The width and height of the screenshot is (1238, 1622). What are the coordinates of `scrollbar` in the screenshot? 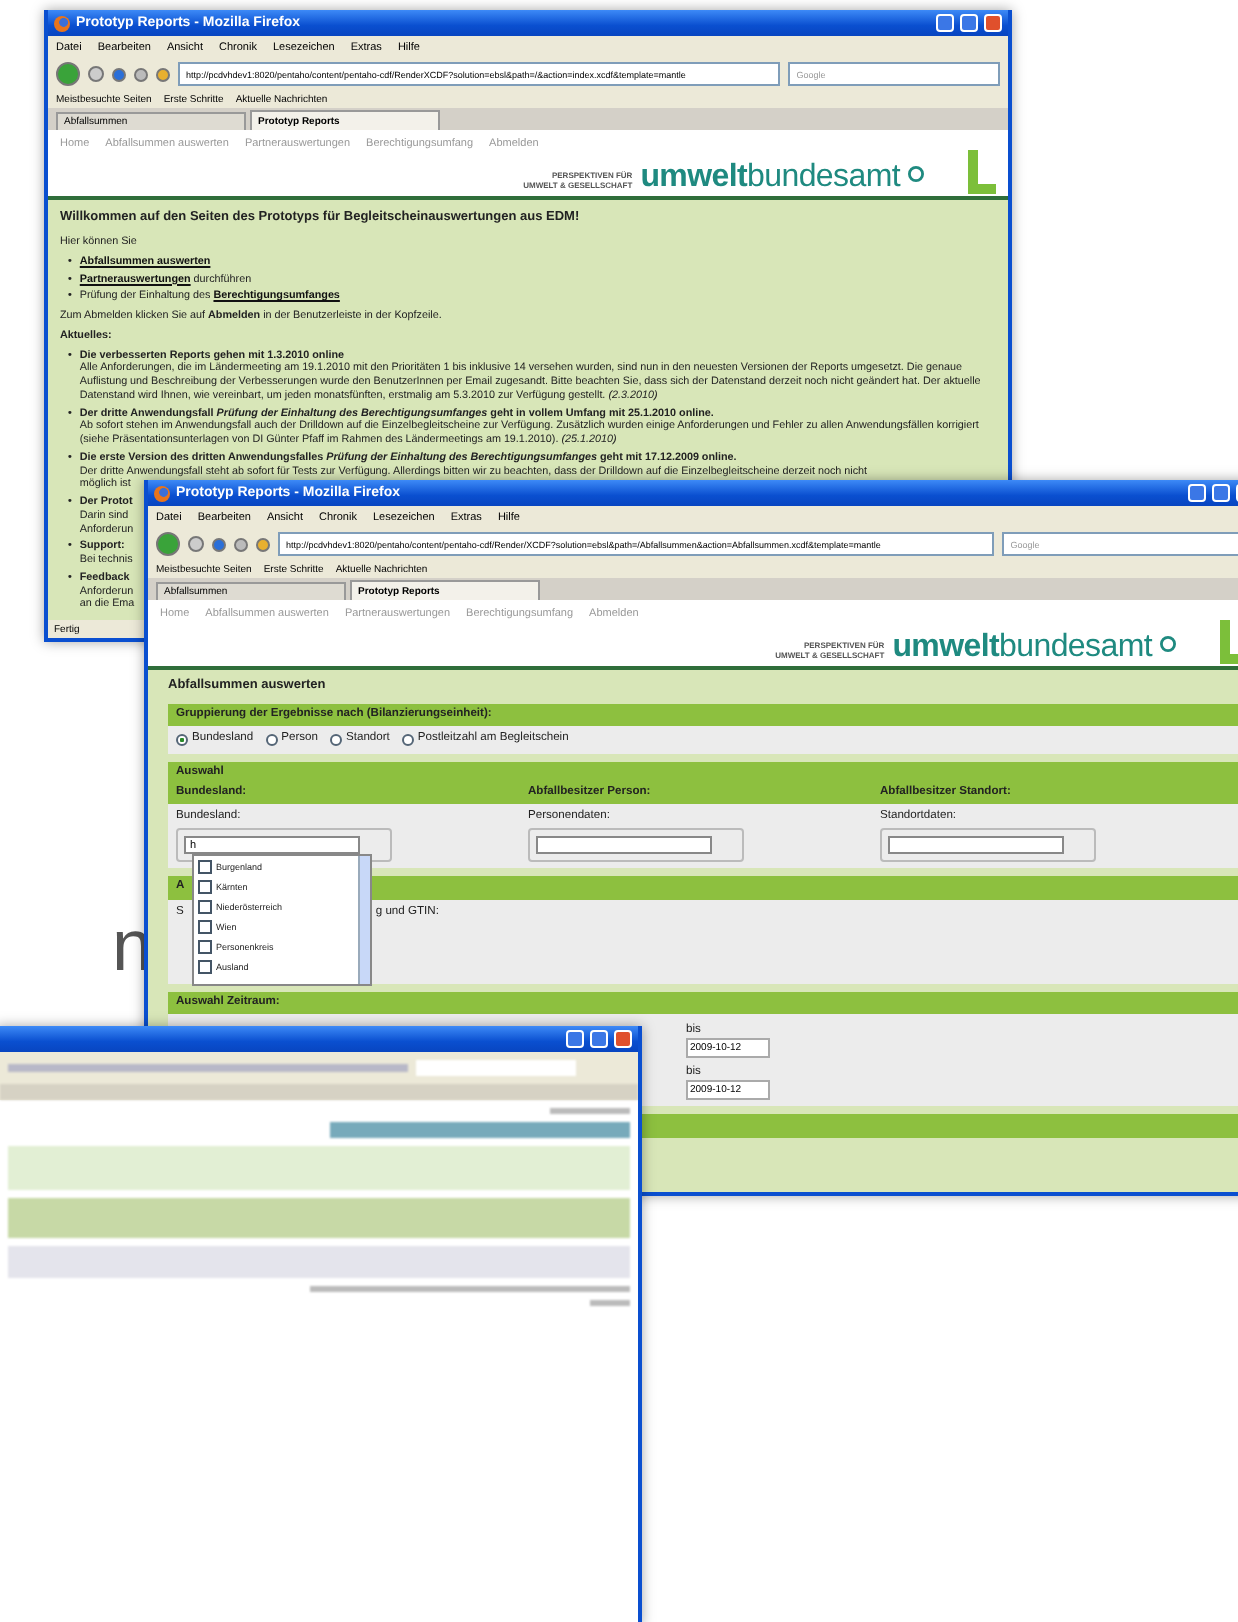 It's located at (364, 920).